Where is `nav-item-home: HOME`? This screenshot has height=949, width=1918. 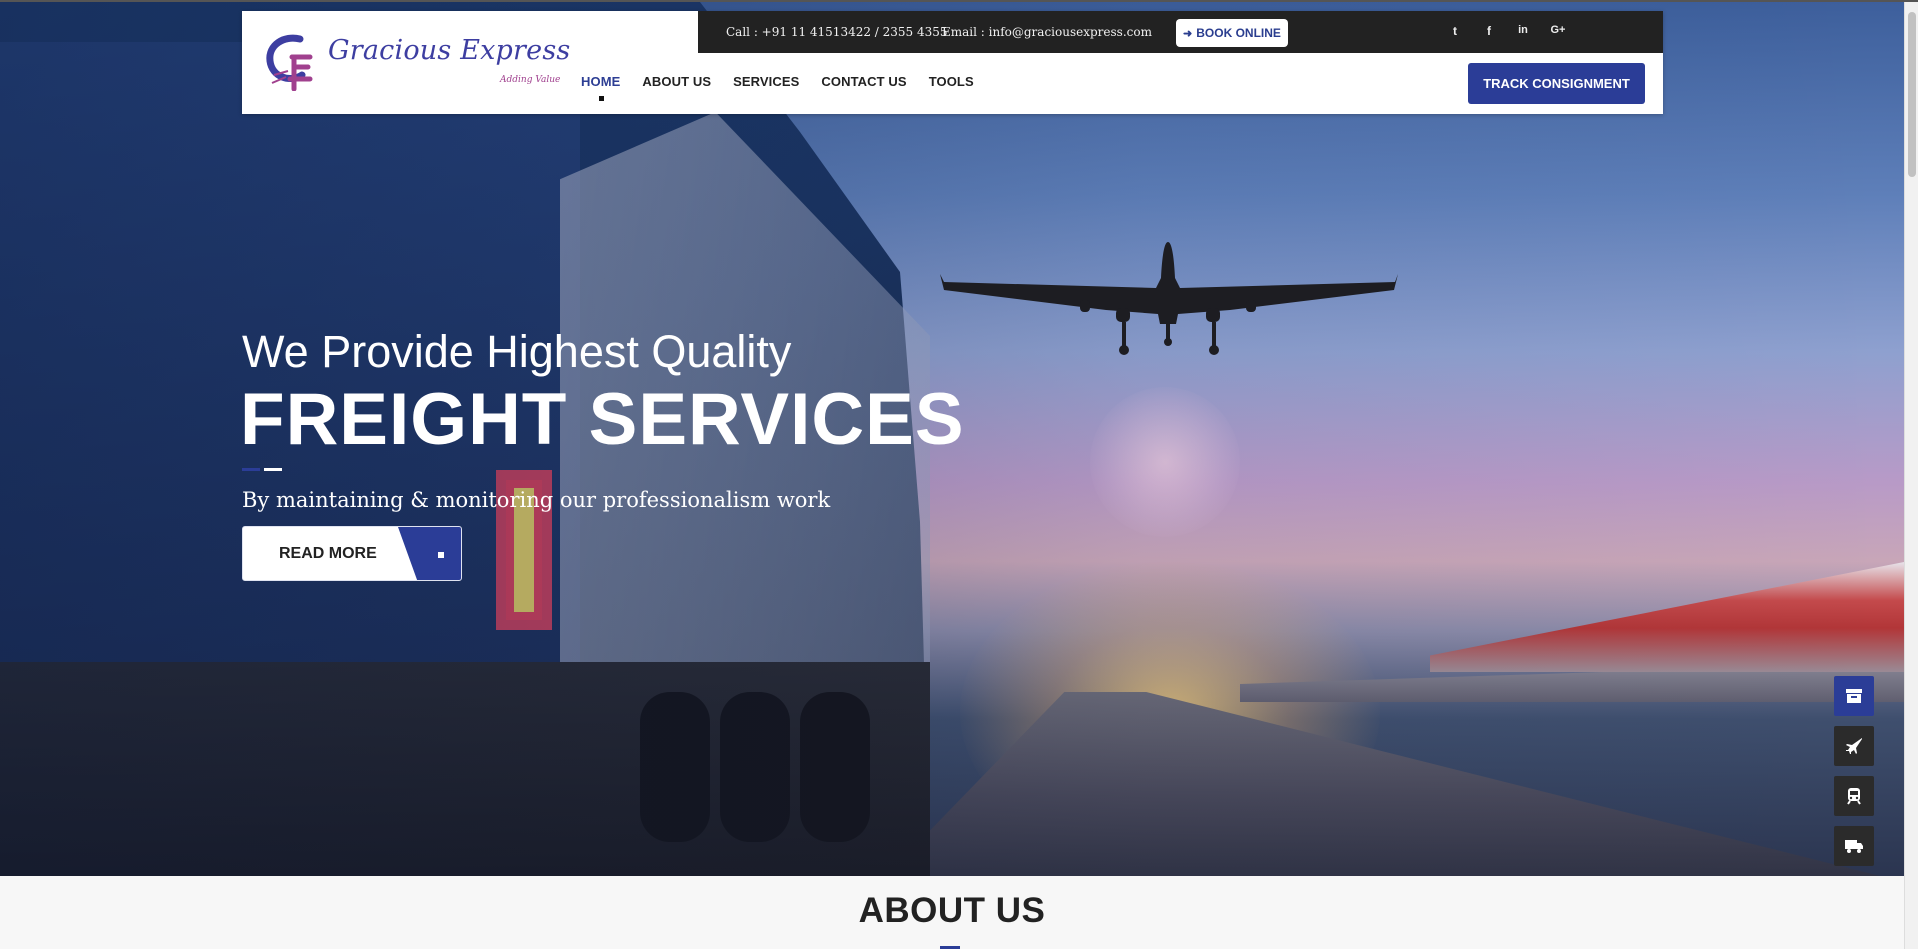 nav-item-home: HOME is located at coordinates (600, 87).